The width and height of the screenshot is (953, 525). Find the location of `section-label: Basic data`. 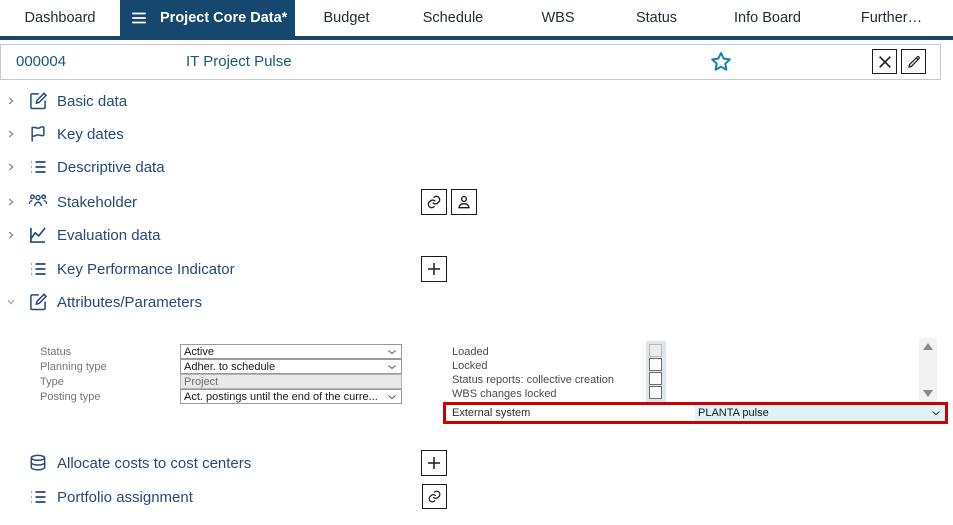

section-label: Basic data is located at coordinates (92, 101).